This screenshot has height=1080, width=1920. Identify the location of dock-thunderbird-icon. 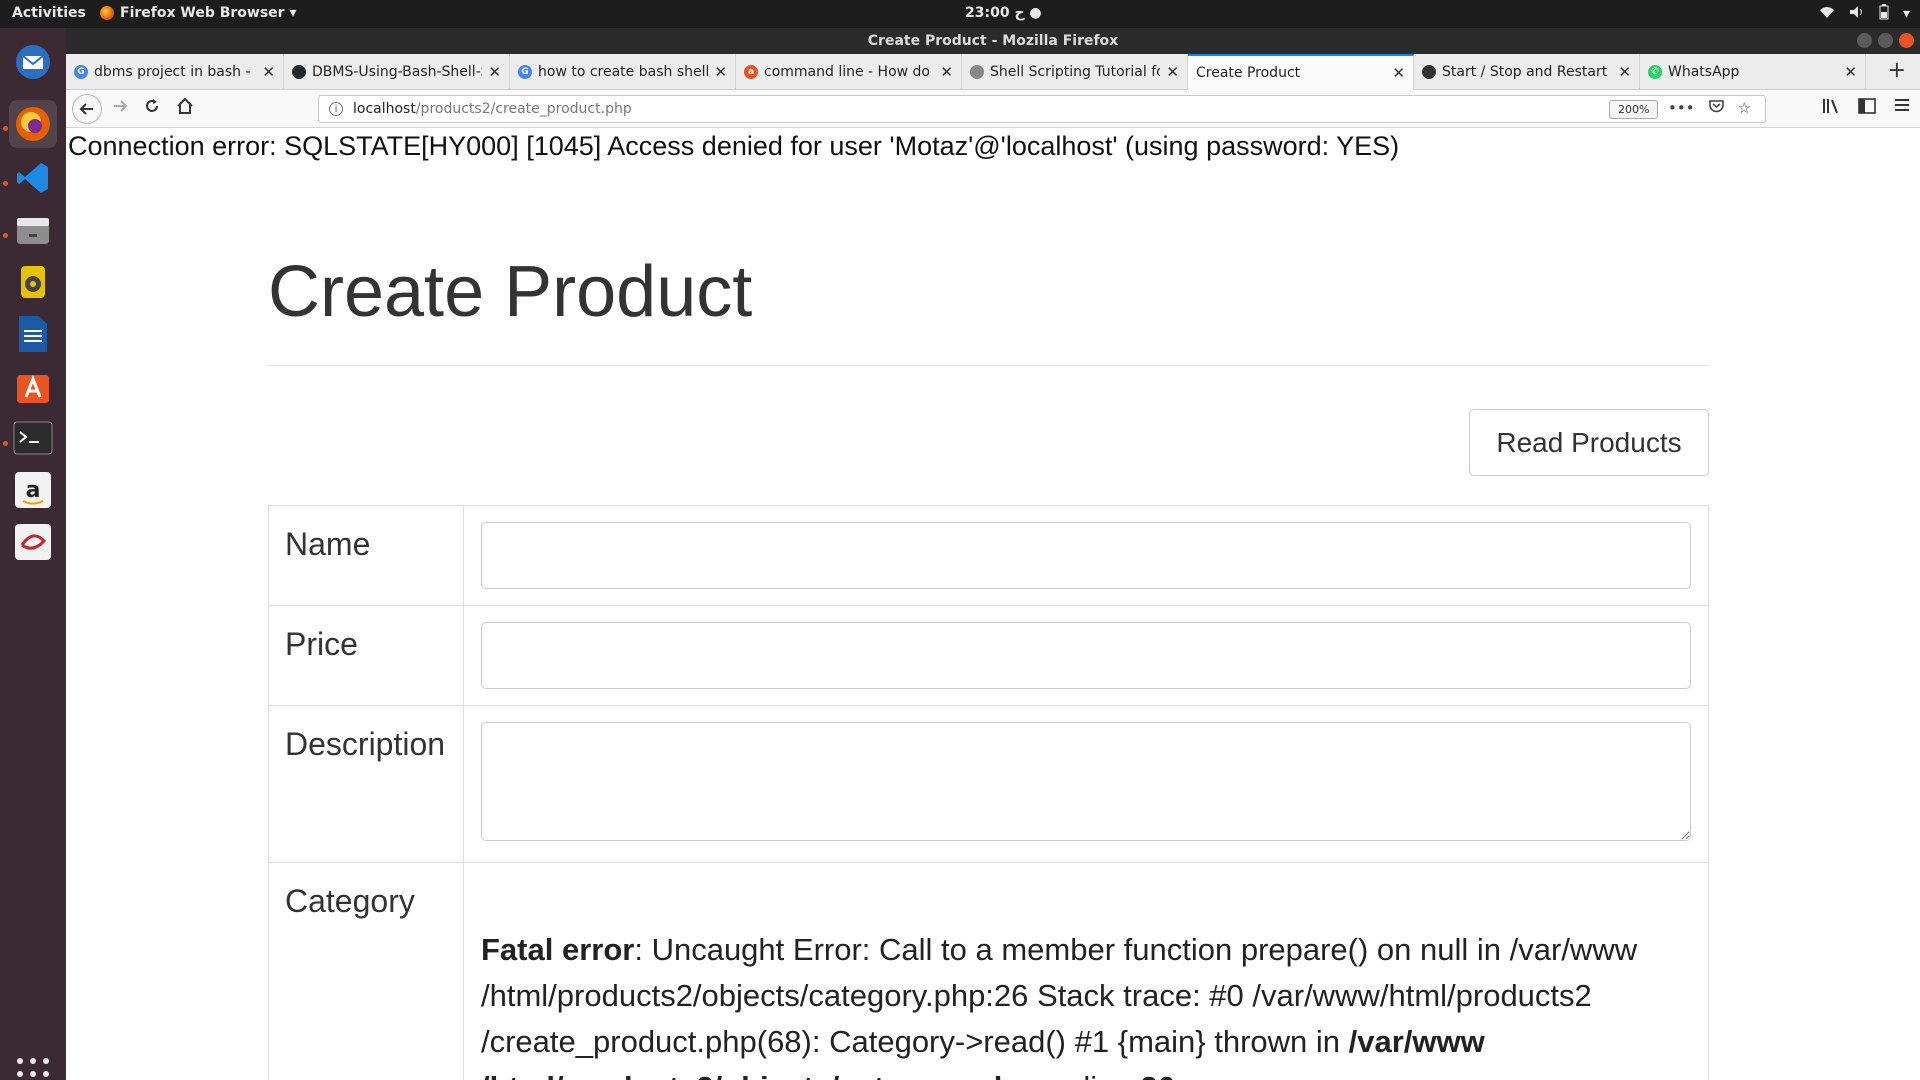
(33, 62).